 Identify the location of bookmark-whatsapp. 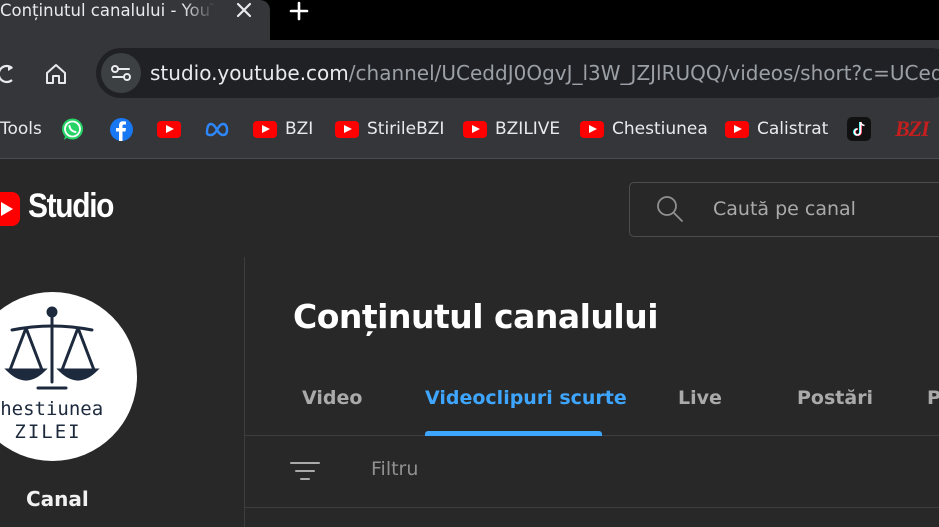
(72, 129).